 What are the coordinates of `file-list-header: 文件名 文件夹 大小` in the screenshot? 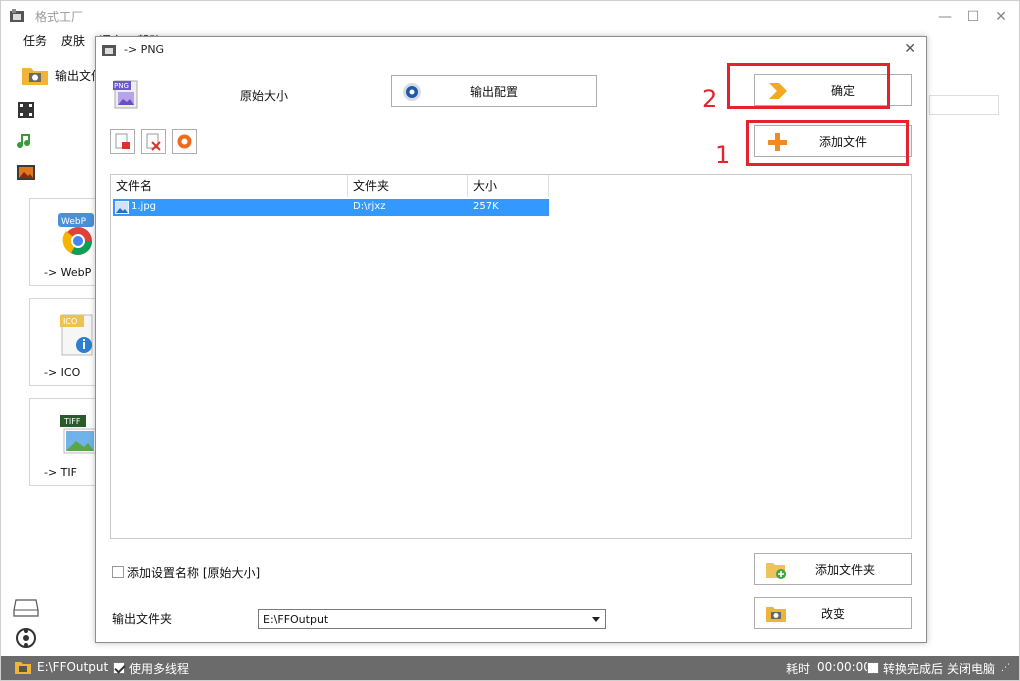 It's located at (511, 186).